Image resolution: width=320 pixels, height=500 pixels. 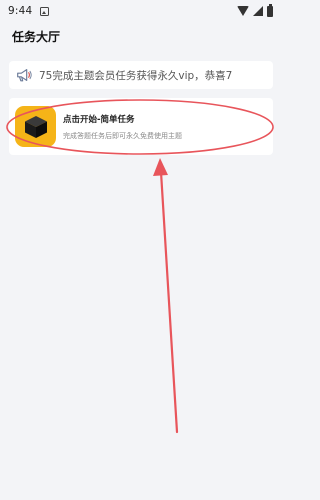 I want to click on battery-icon, so click(x=270, y=10).